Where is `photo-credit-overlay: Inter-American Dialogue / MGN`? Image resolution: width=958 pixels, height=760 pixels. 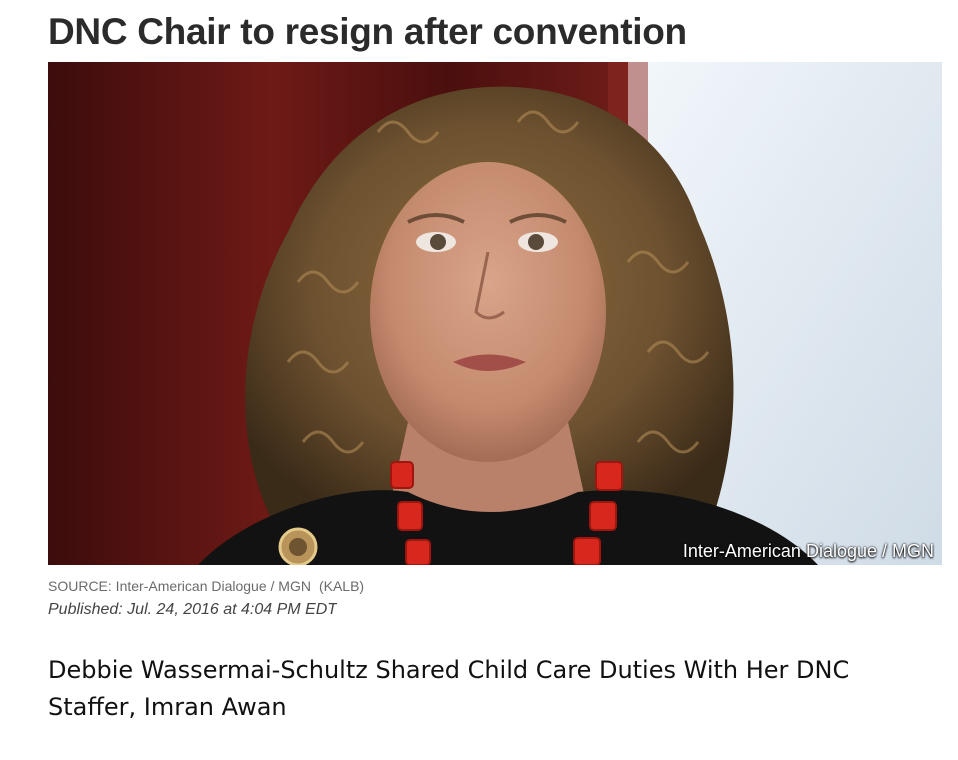 photo-credit-overlay: Inter-American Dialogue / MGN is located at coordinates (808, 551).